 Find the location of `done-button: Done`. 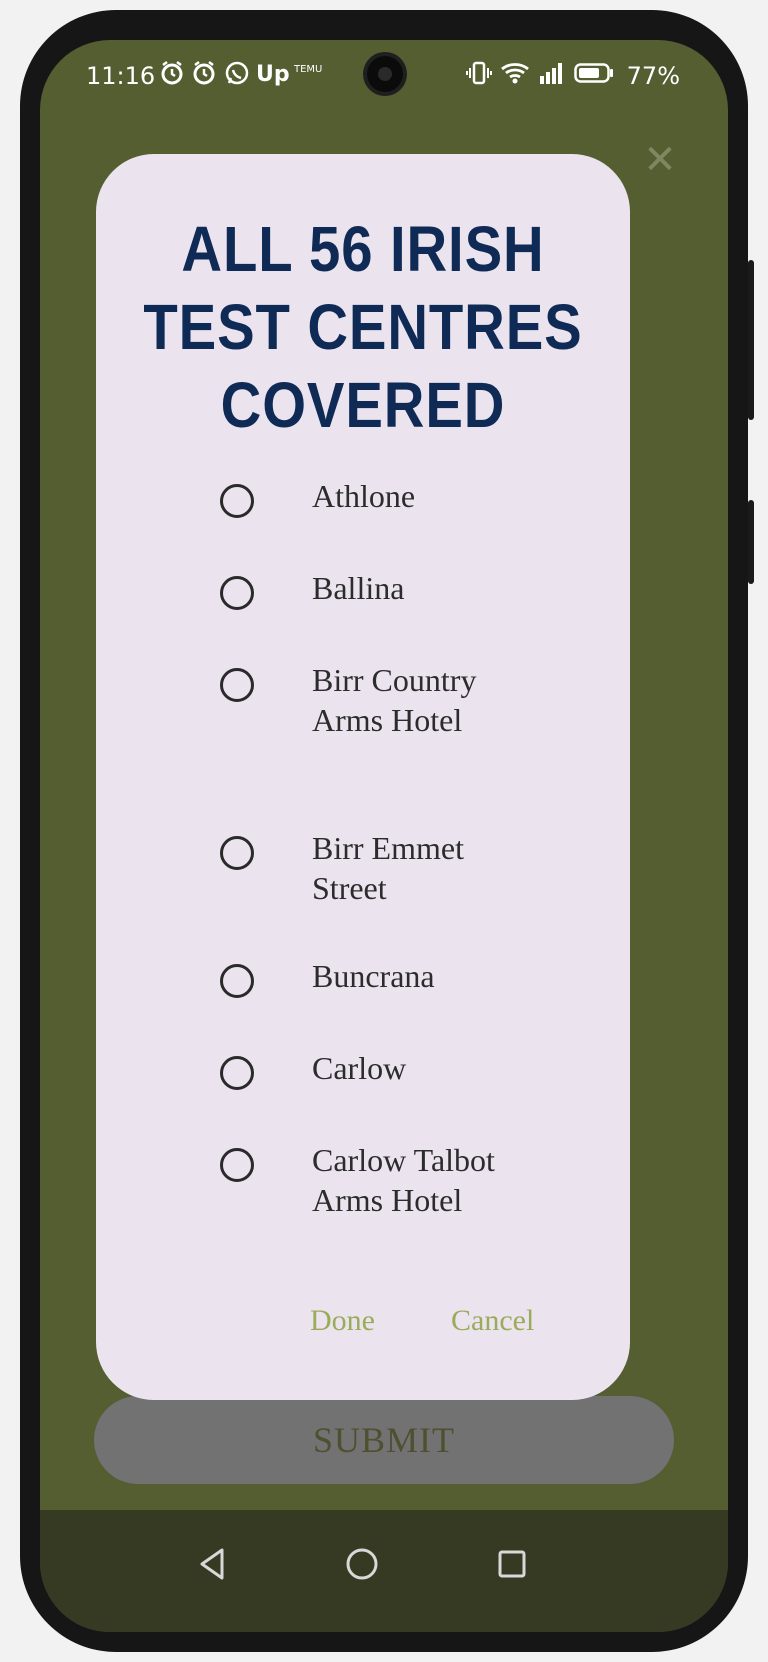

done-button: Done is located at coordinates (342, 1321).